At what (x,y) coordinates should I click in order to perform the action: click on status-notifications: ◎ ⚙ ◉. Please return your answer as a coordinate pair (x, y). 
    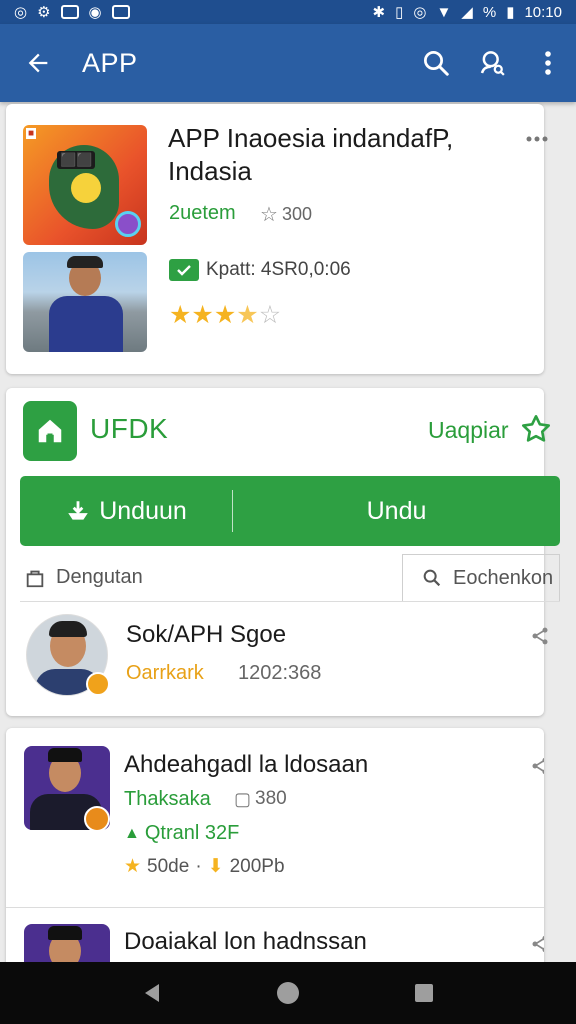
    Looking at the image, I should click on (72, 12).